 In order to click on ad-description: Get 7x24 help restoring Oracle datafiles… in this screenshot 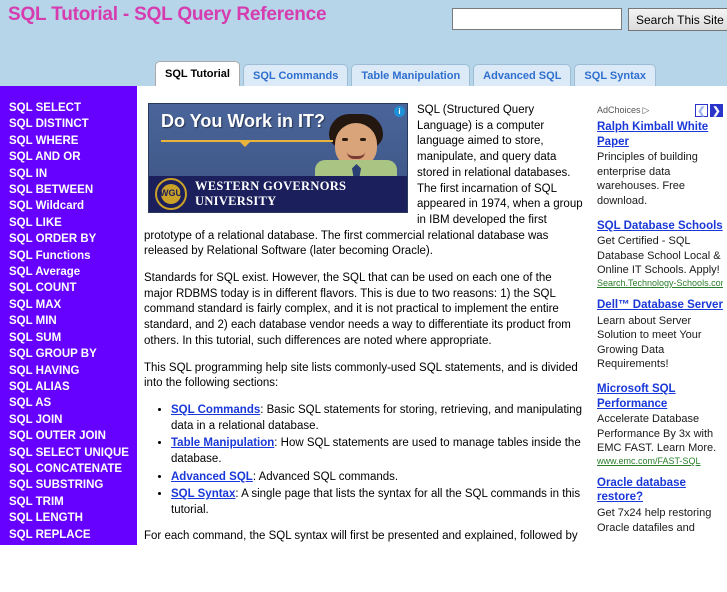, I will do `click(654, 520)`.